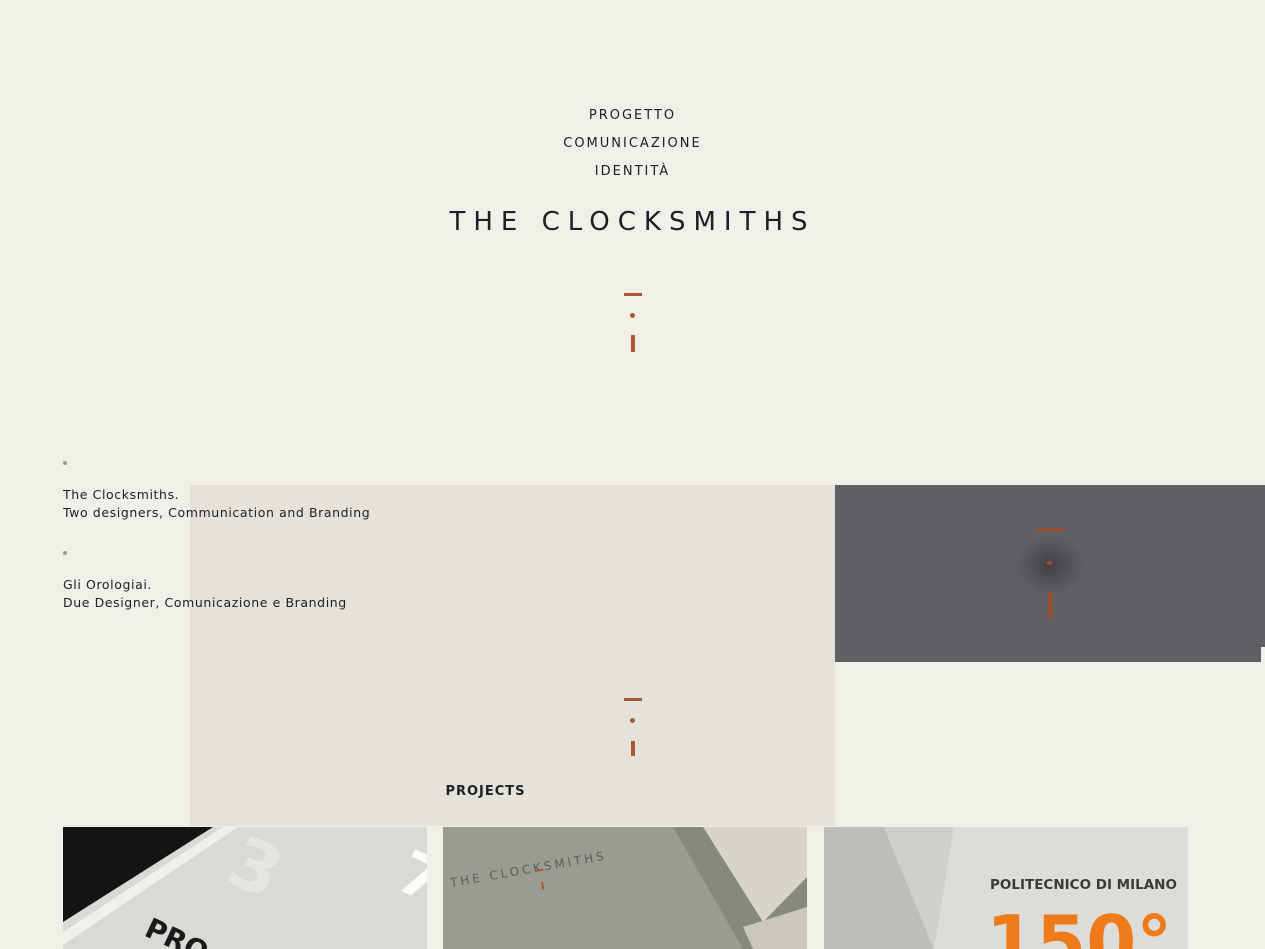 The image size is (1265, 949). I want to click on clocksmiths-logo-icon, so click(633, 323).